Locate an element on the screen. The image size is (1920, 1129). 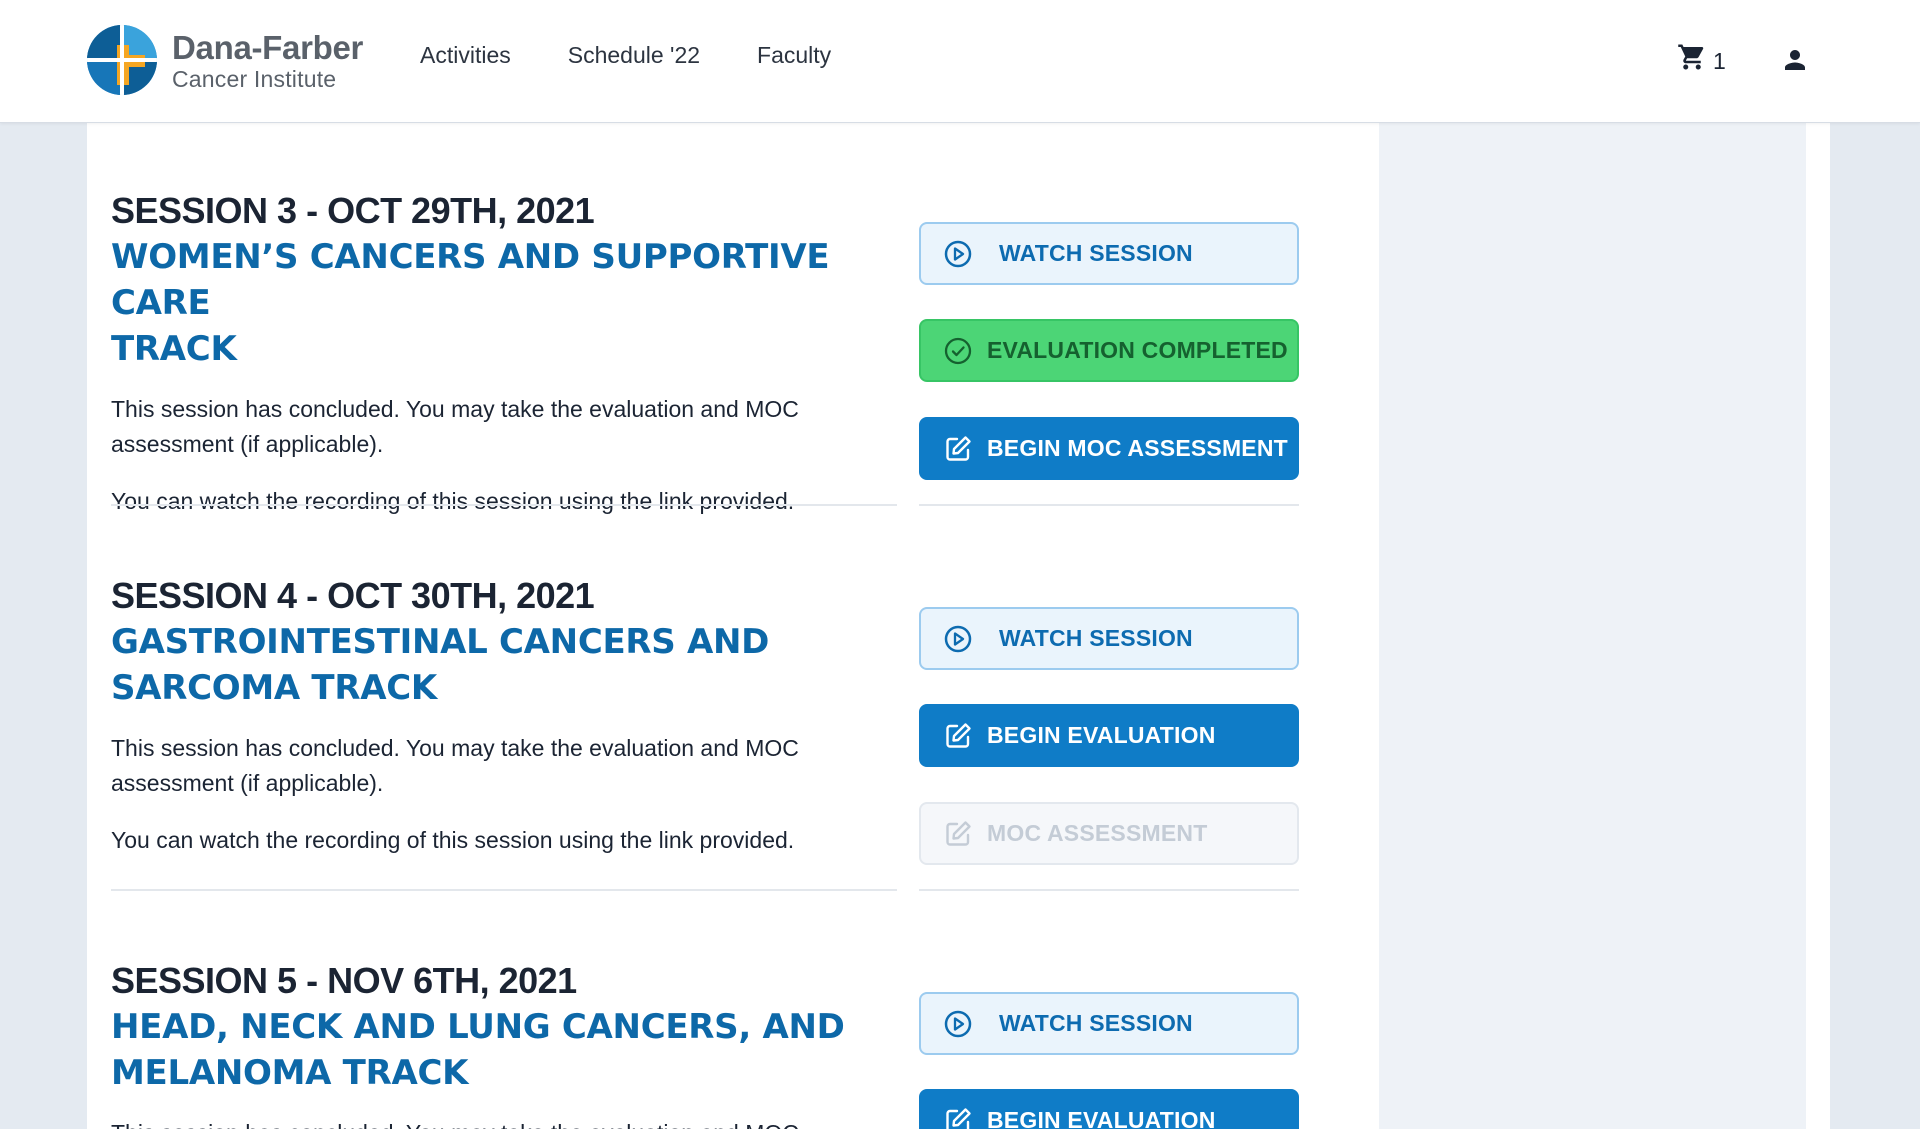
cart-count: 1 is located at coordinates (1719, 61).